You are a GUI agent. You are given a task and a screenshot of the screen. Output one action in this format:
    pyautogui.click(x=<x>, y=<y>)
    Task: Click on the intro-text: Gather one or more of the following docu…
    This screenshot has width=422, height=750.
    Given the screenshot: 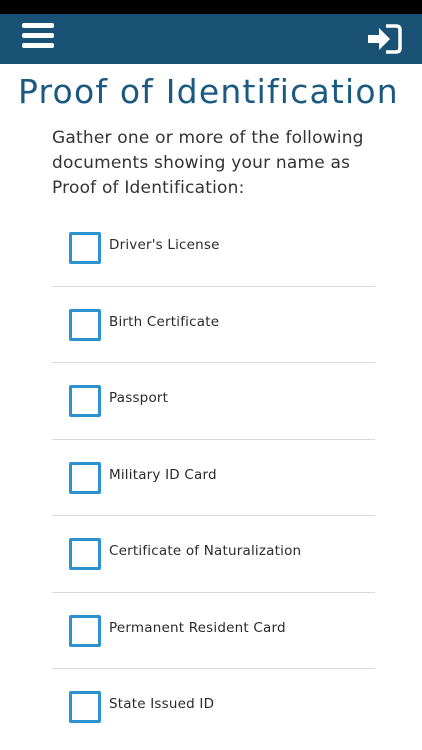 What is the action you would take?
    pyautogui.click(x=208, y=163)
    